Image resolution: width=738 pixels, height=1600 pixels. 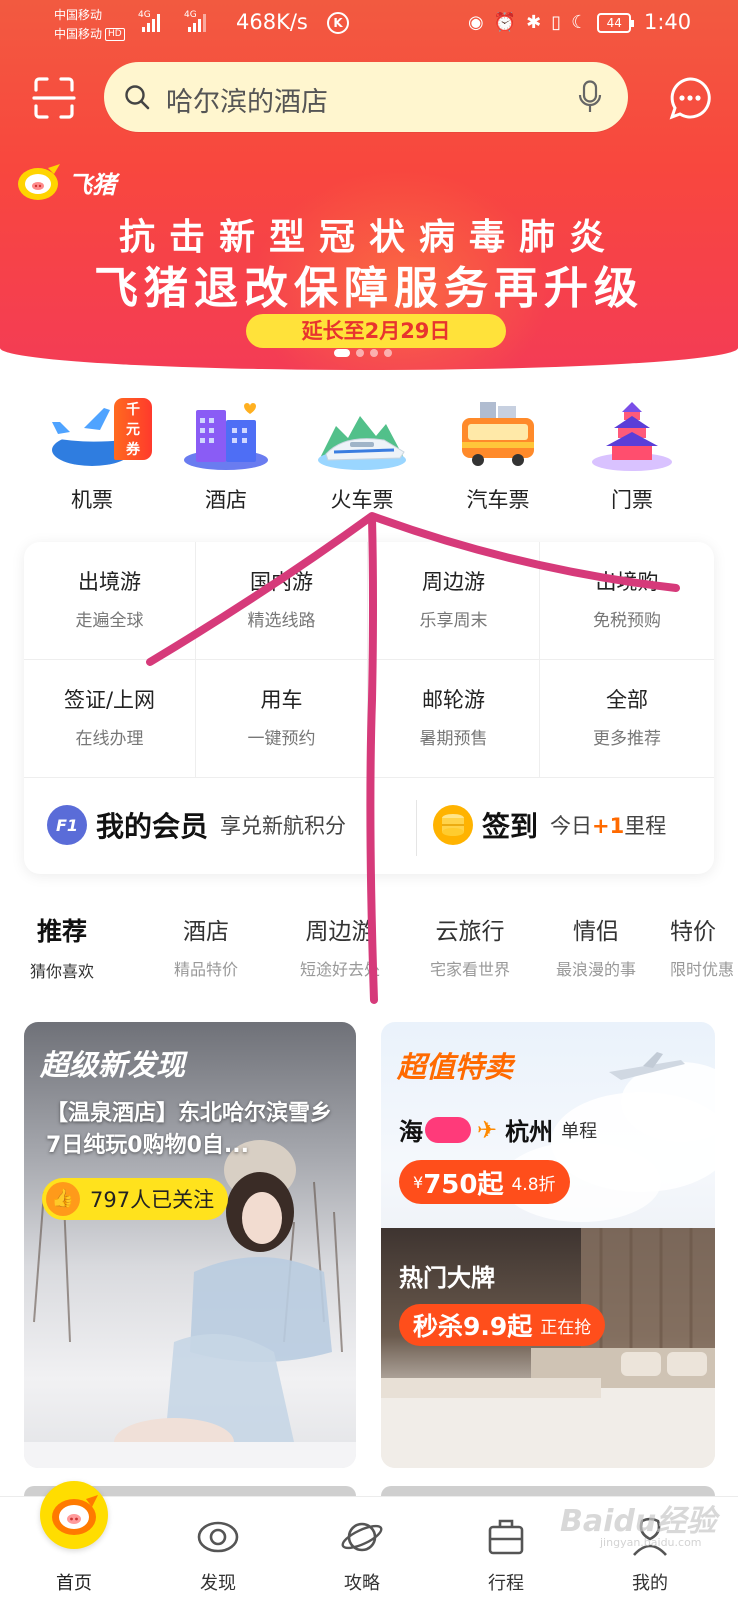 What do you see at coordinates (54, 98) in the screenshot?
I see `scan-icon` at bounding box center [54, 98].